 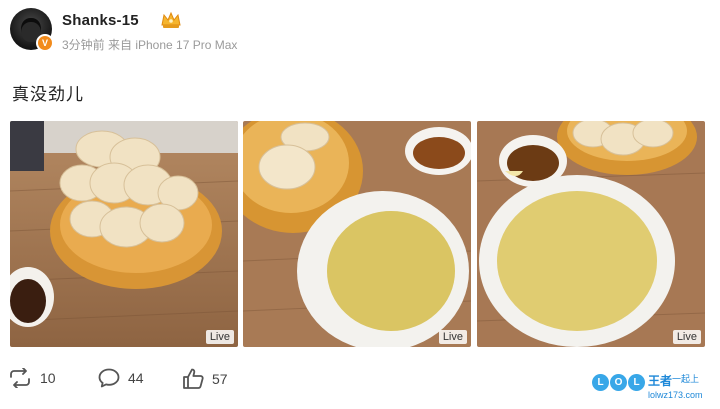 I want to click on like-button: 57, so click(x=205, y=378).